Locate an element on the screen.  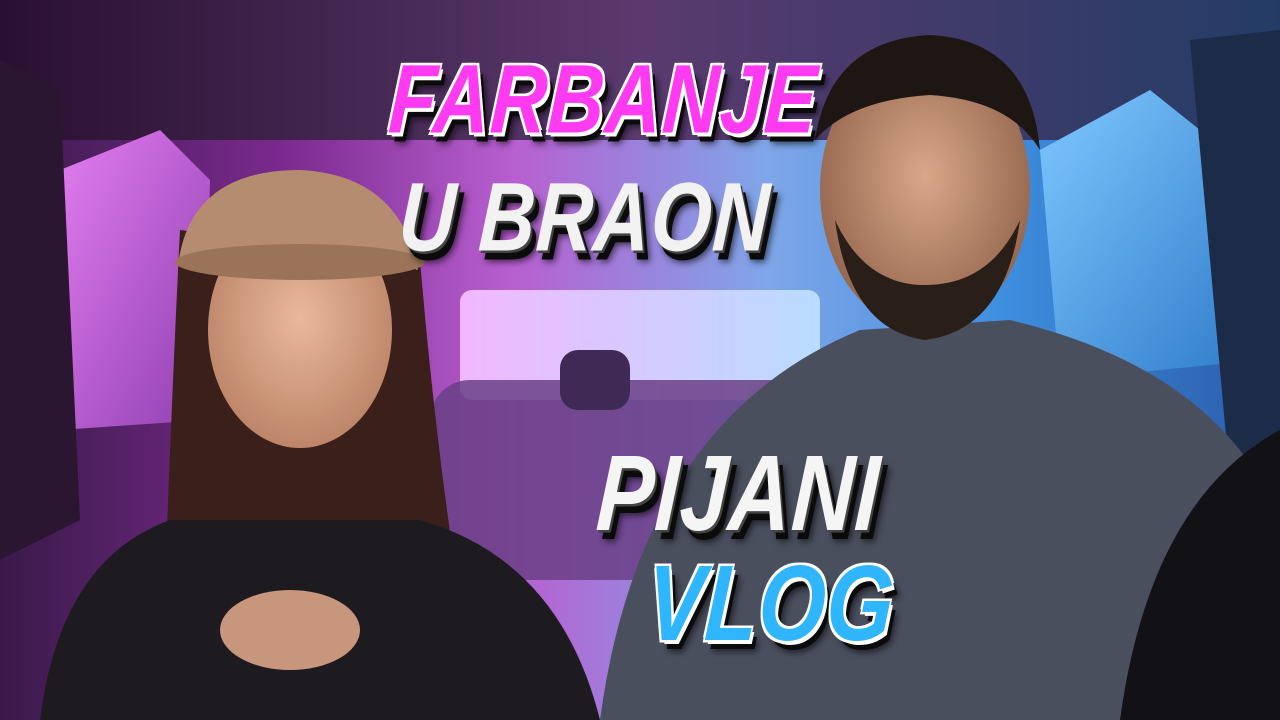
title-line-farbanje: FARBANJE is located at coordinates (603, 98).